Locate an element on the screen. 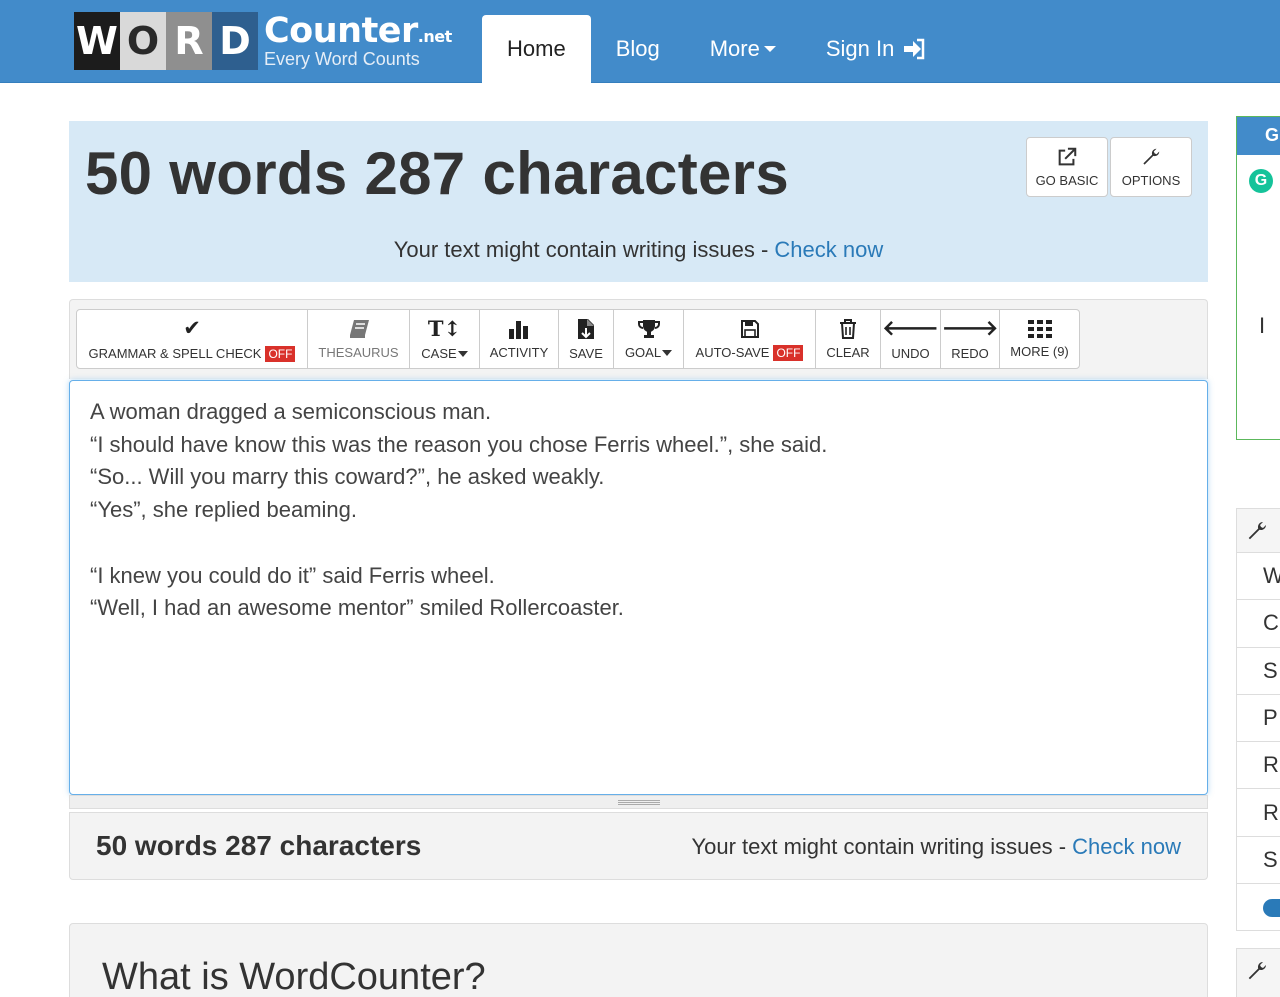 Image resolution: width=1280 pixels, height=997 pixels. activity-label: ACTIVITY is located at coordinates (519, 352).